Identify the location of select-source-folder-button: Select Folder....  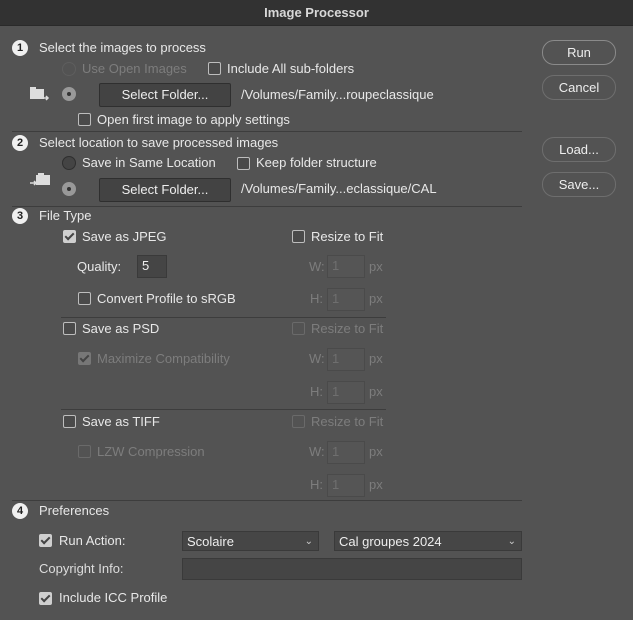
(165, 95).